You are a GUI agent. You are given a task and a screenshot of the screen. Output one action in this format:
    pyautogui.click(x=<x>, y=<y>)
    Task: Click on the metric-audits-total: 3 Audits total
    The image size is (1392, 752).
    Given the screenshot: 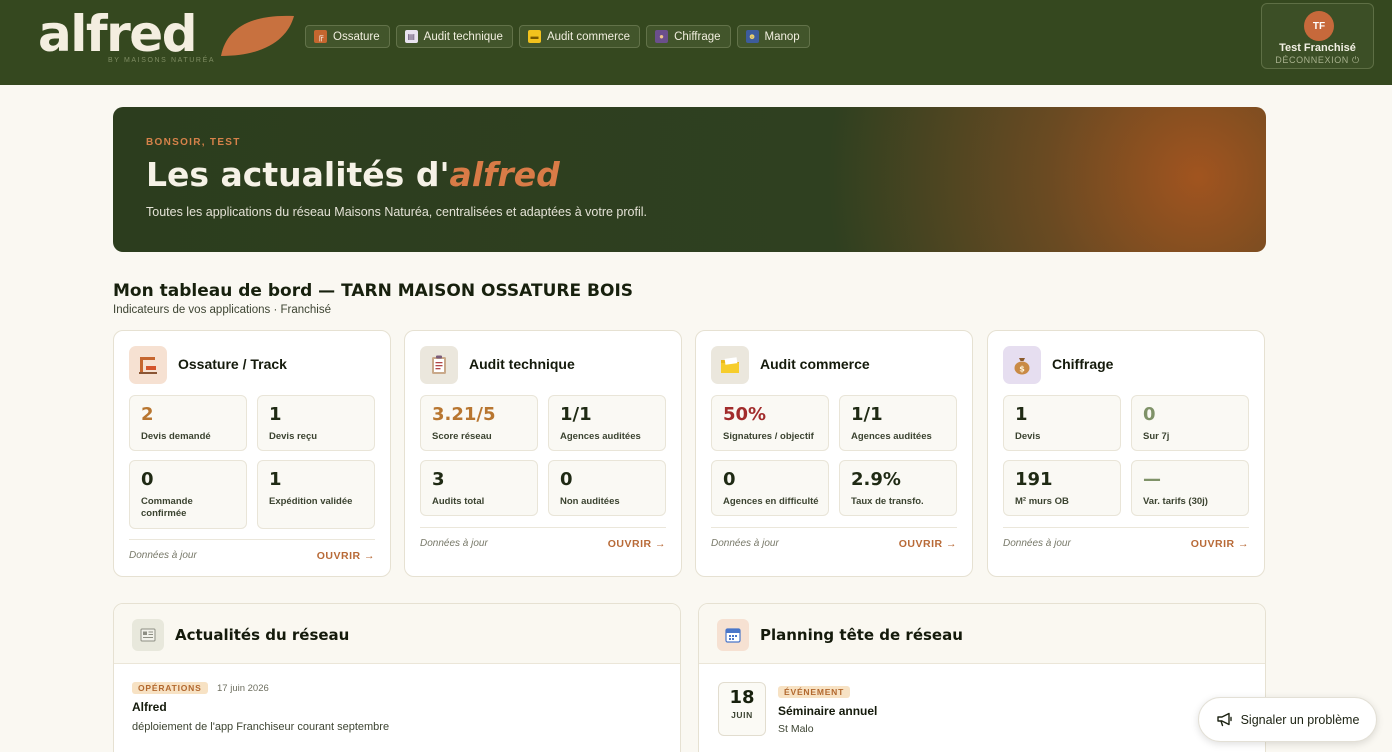 What is the action you would take?
    pyautogui.click(x=479, y=488)
    